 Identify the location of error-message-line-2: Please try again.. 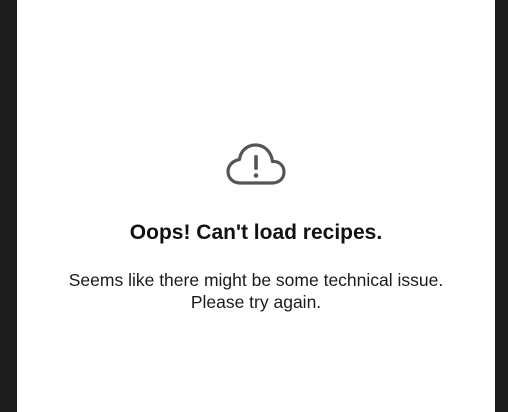
(256, 302).